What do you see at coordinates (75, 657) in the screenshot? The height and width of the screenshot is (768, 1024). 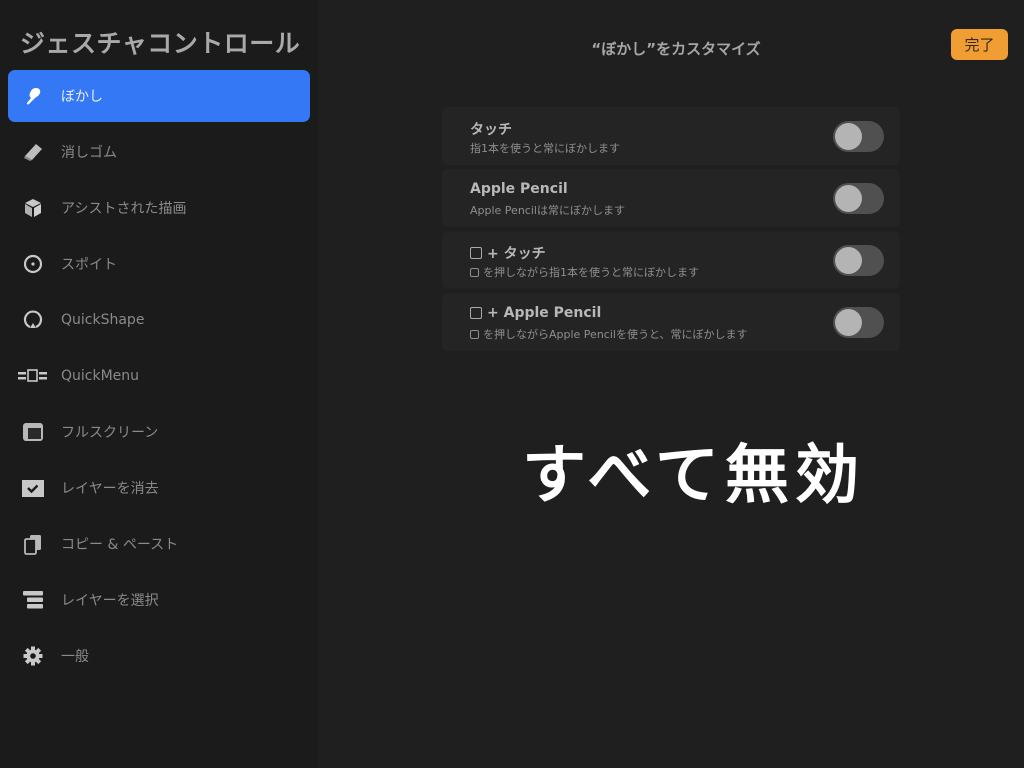 I see `sidebar-item-label: 一般` at bounding box center [75, 657].